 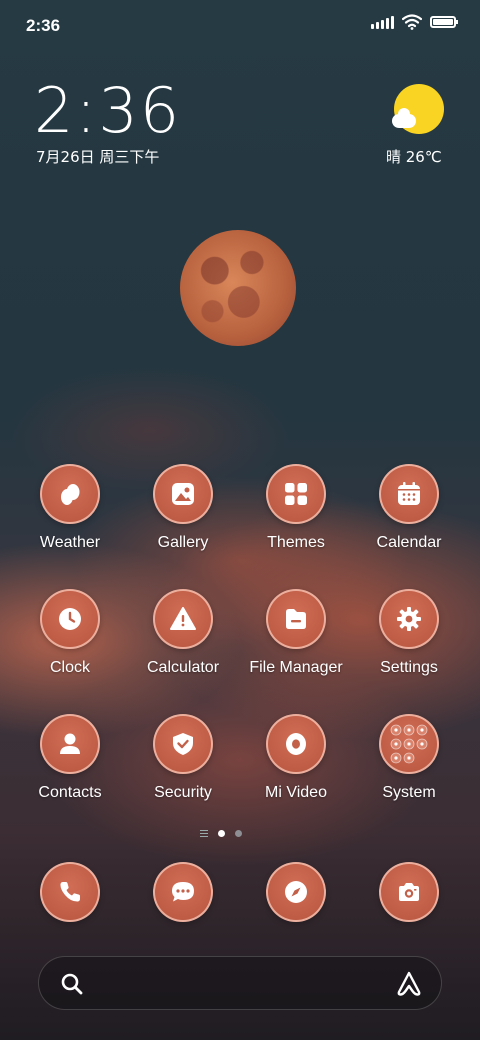 I want to click on messages-icon, so click(x=183, y=892).